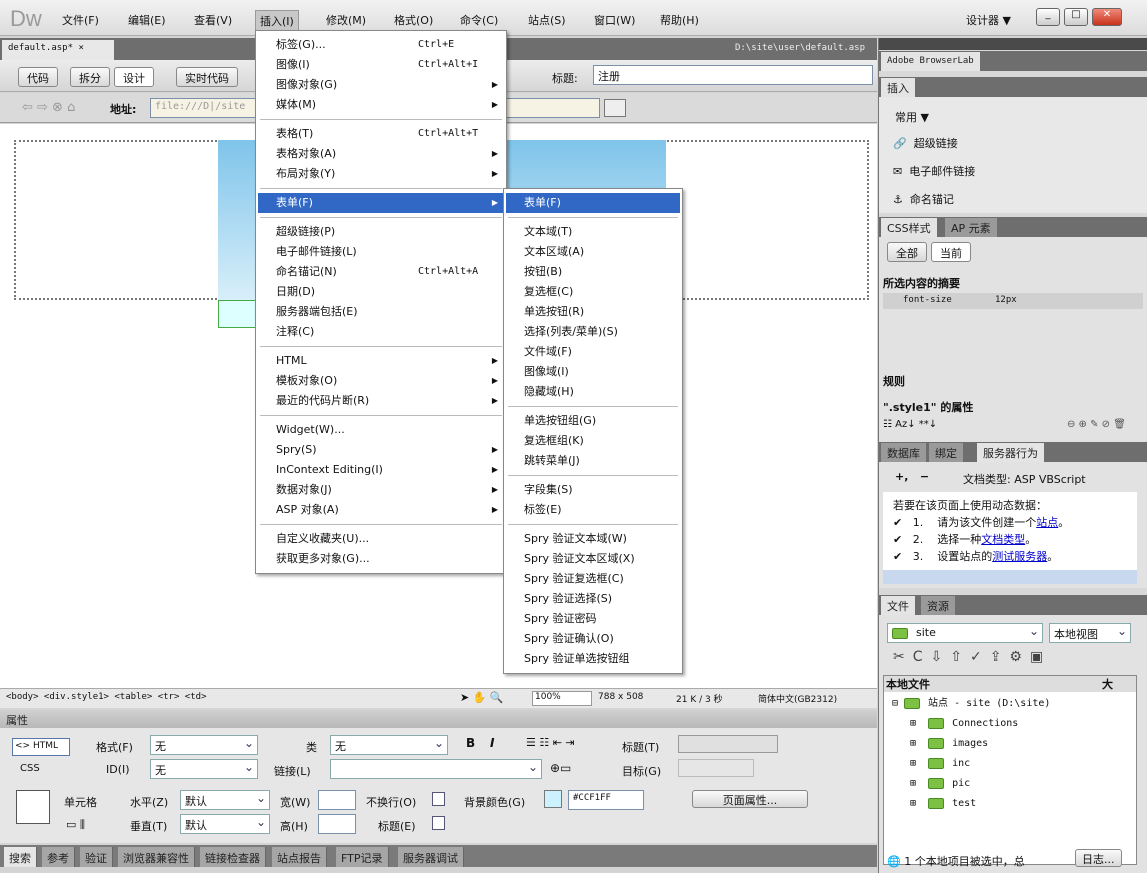  What do you see at coordinates (41, 747) in the screenshot?
I see `html-mode-button: <> HTML` at bounding box center [41, 747].